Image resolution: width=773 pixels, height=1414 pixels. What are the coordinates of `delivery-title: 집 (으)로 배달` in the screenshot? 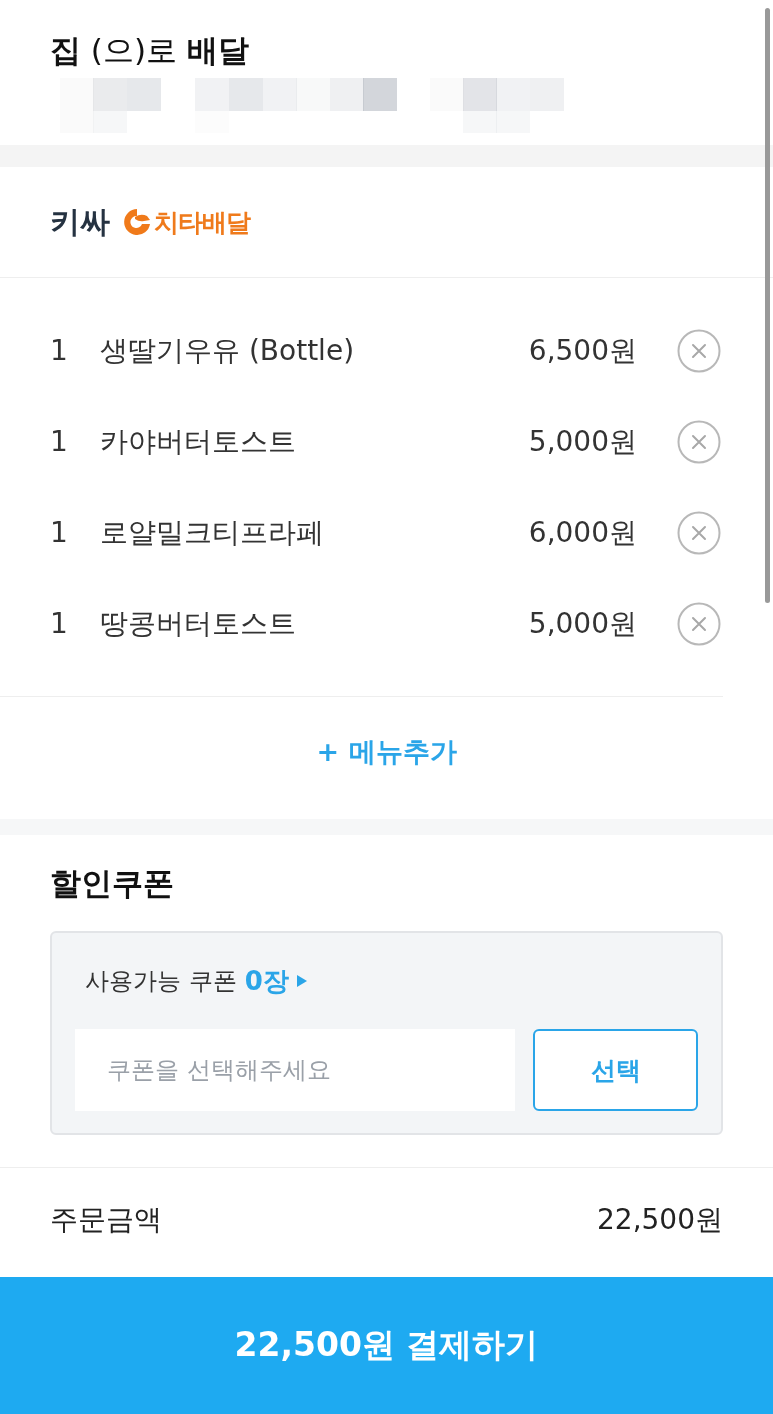 It's located at (150, 50).